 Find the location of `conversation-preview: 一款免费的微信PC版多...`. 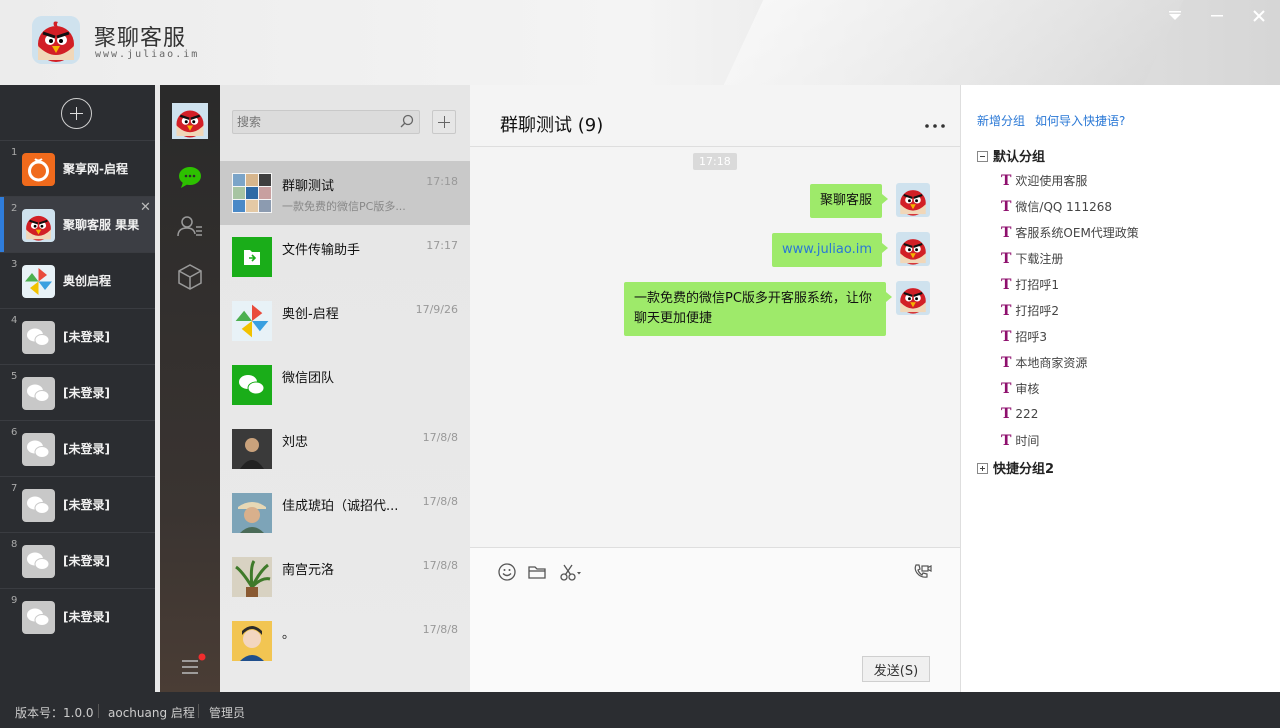

conversation-preview: 一款免费的微信PC版多... is located at coordinates (344, 206).